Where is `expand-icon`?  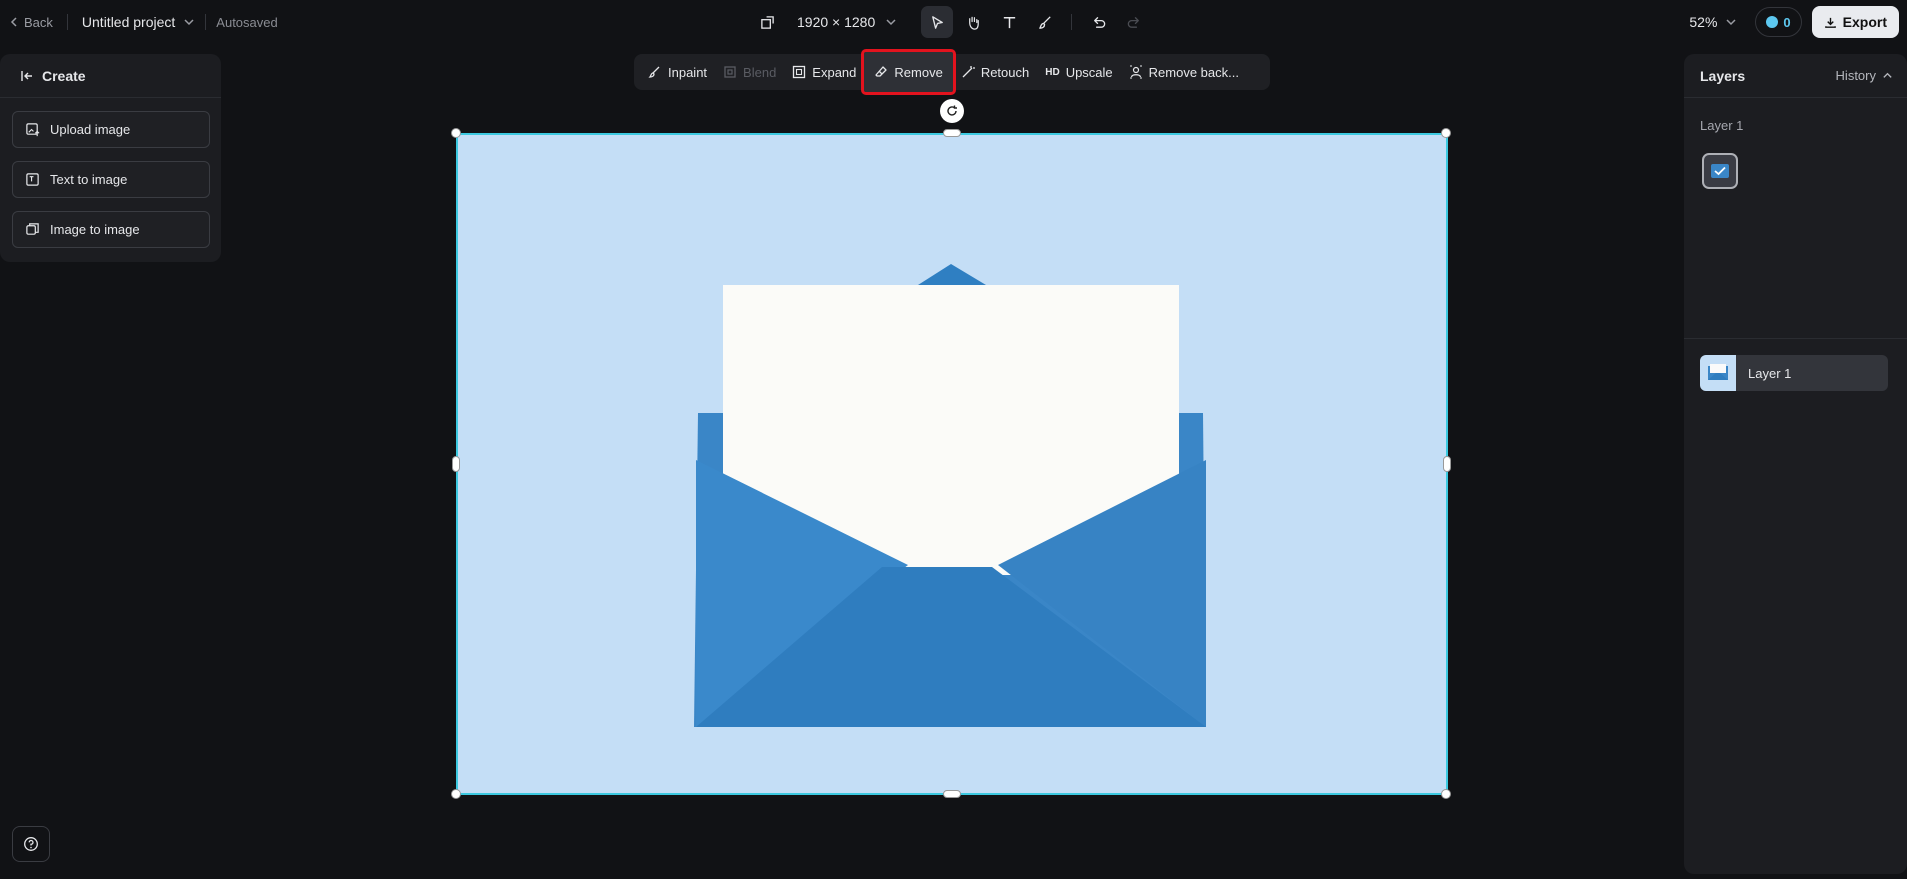 expand-icon is located at coordinates (799, 72).